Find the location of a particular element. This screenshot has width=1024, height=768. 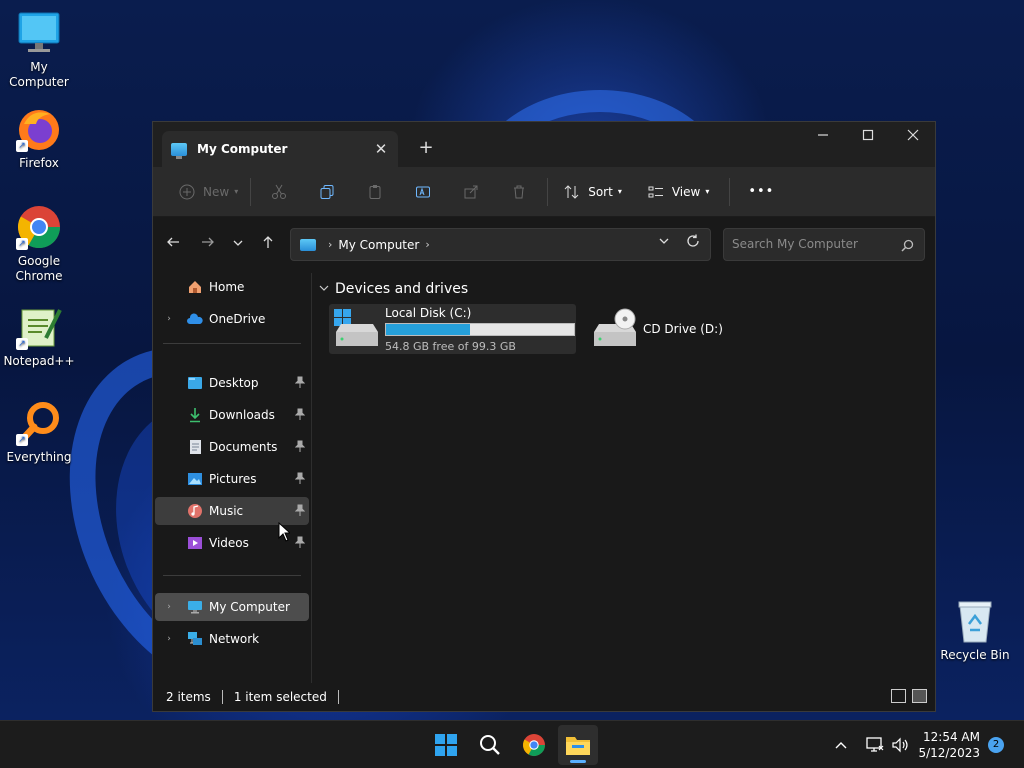

delete-button is located at coordinates (519, 192).